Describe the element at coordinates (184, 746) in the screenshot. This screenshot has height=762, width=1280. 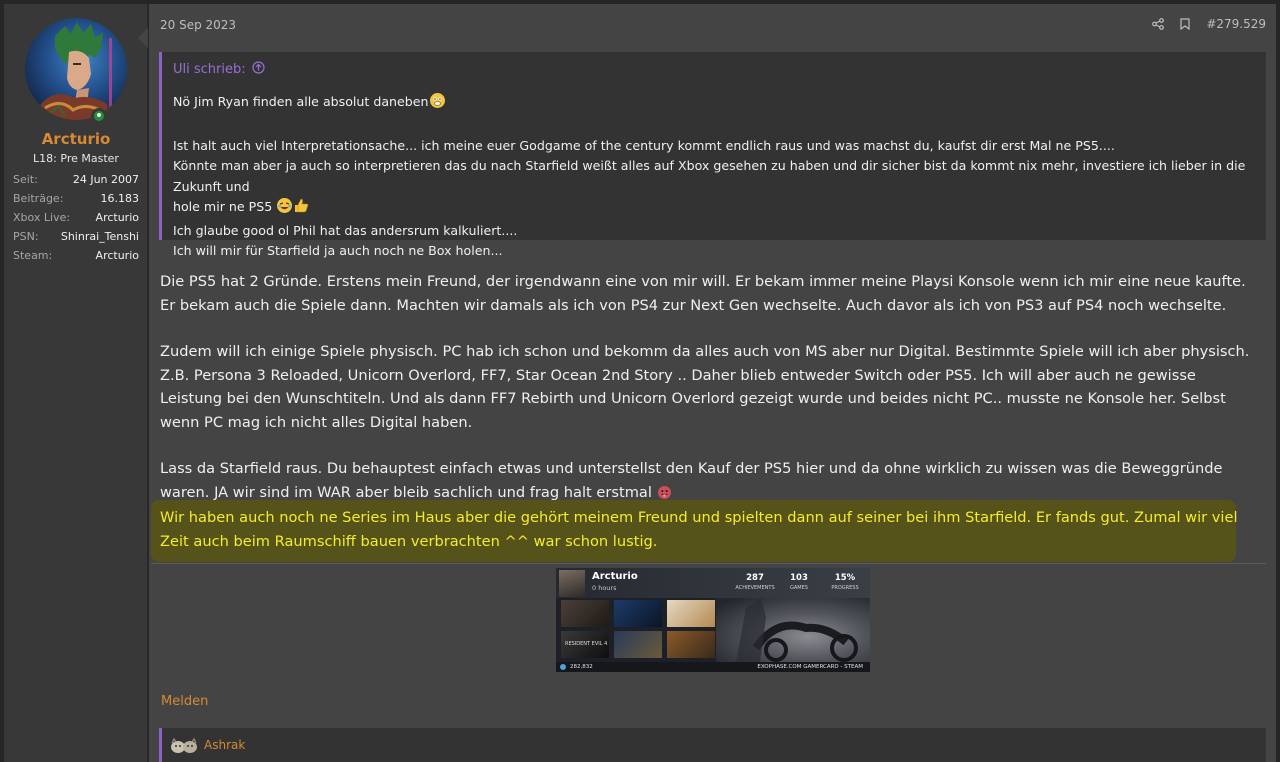
I see `reaction-icon` at that location.